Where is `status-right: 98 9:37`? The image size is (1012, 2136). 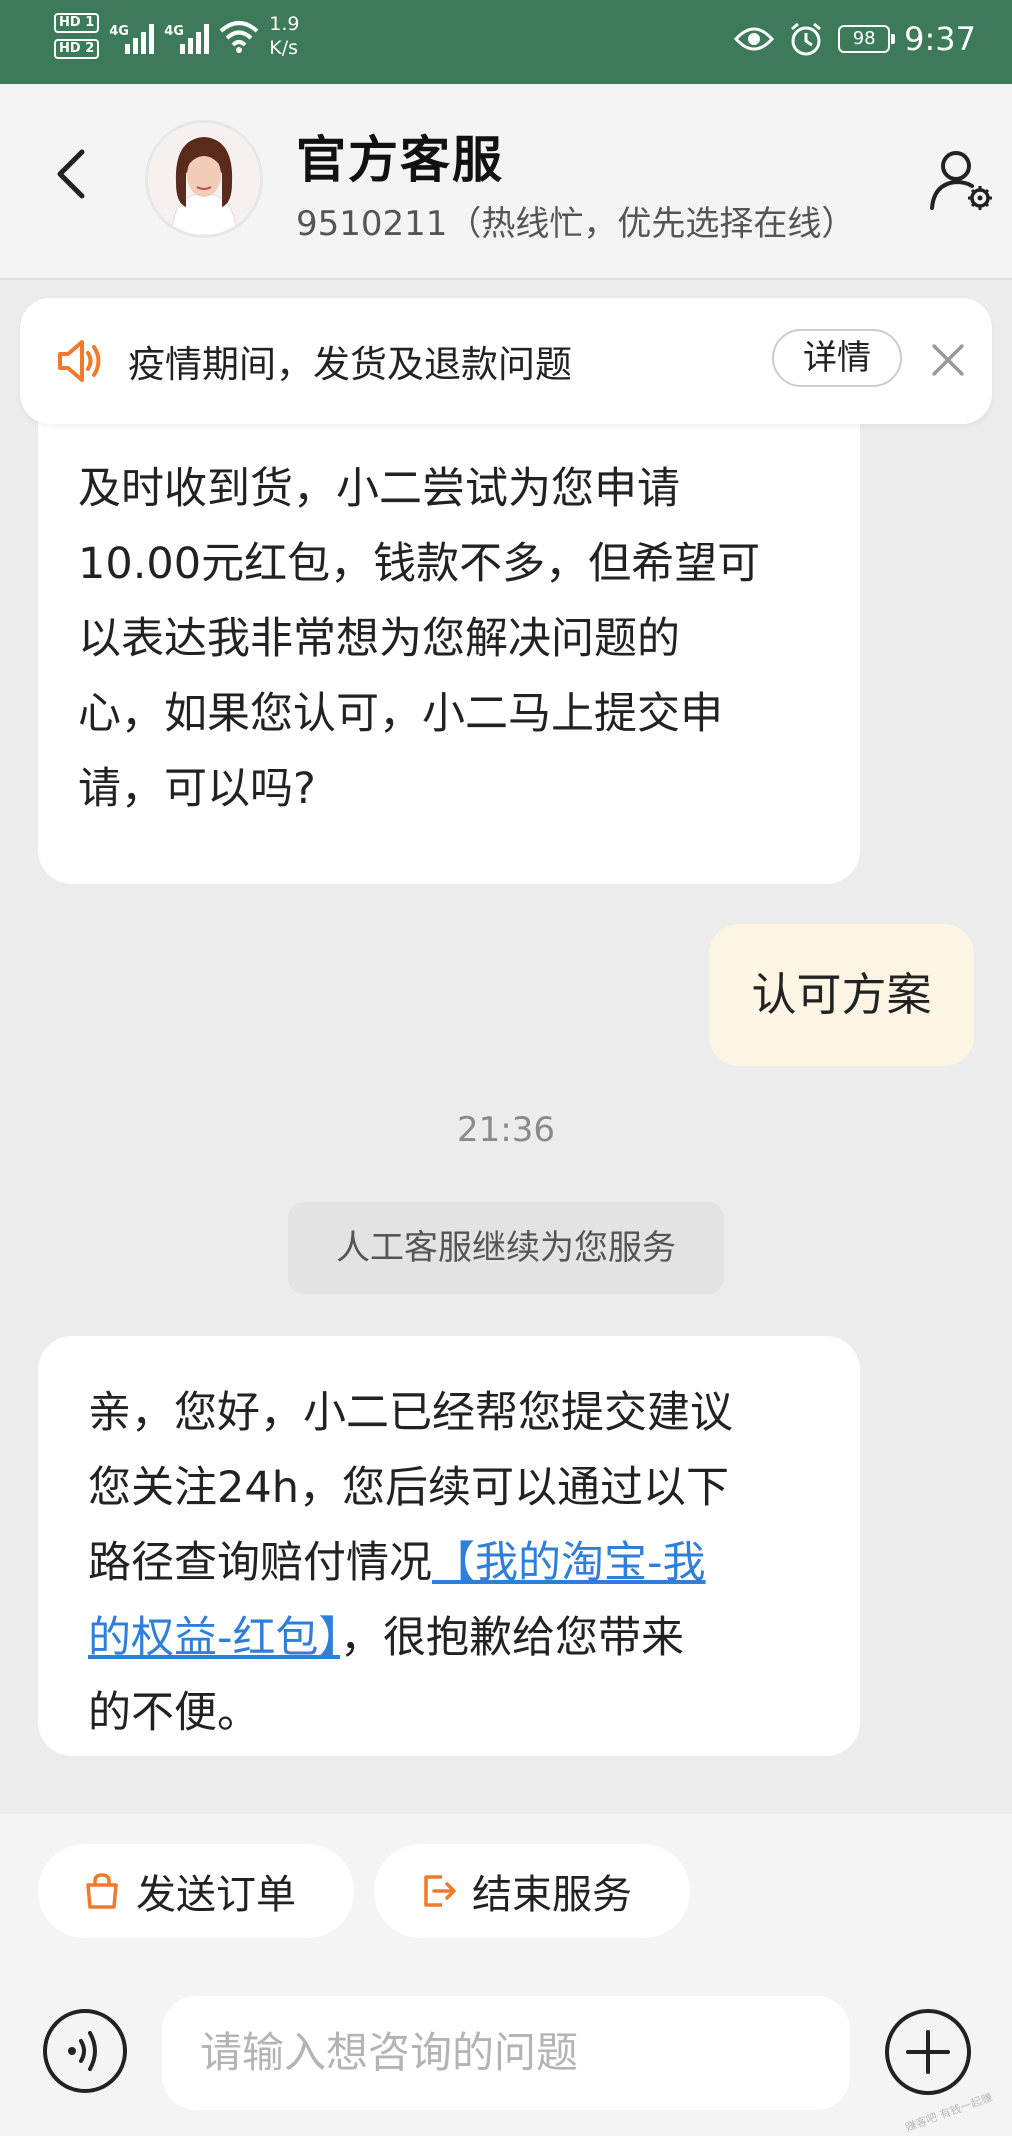 status-right: 98 9:37 is located at coordinates (855, 39).